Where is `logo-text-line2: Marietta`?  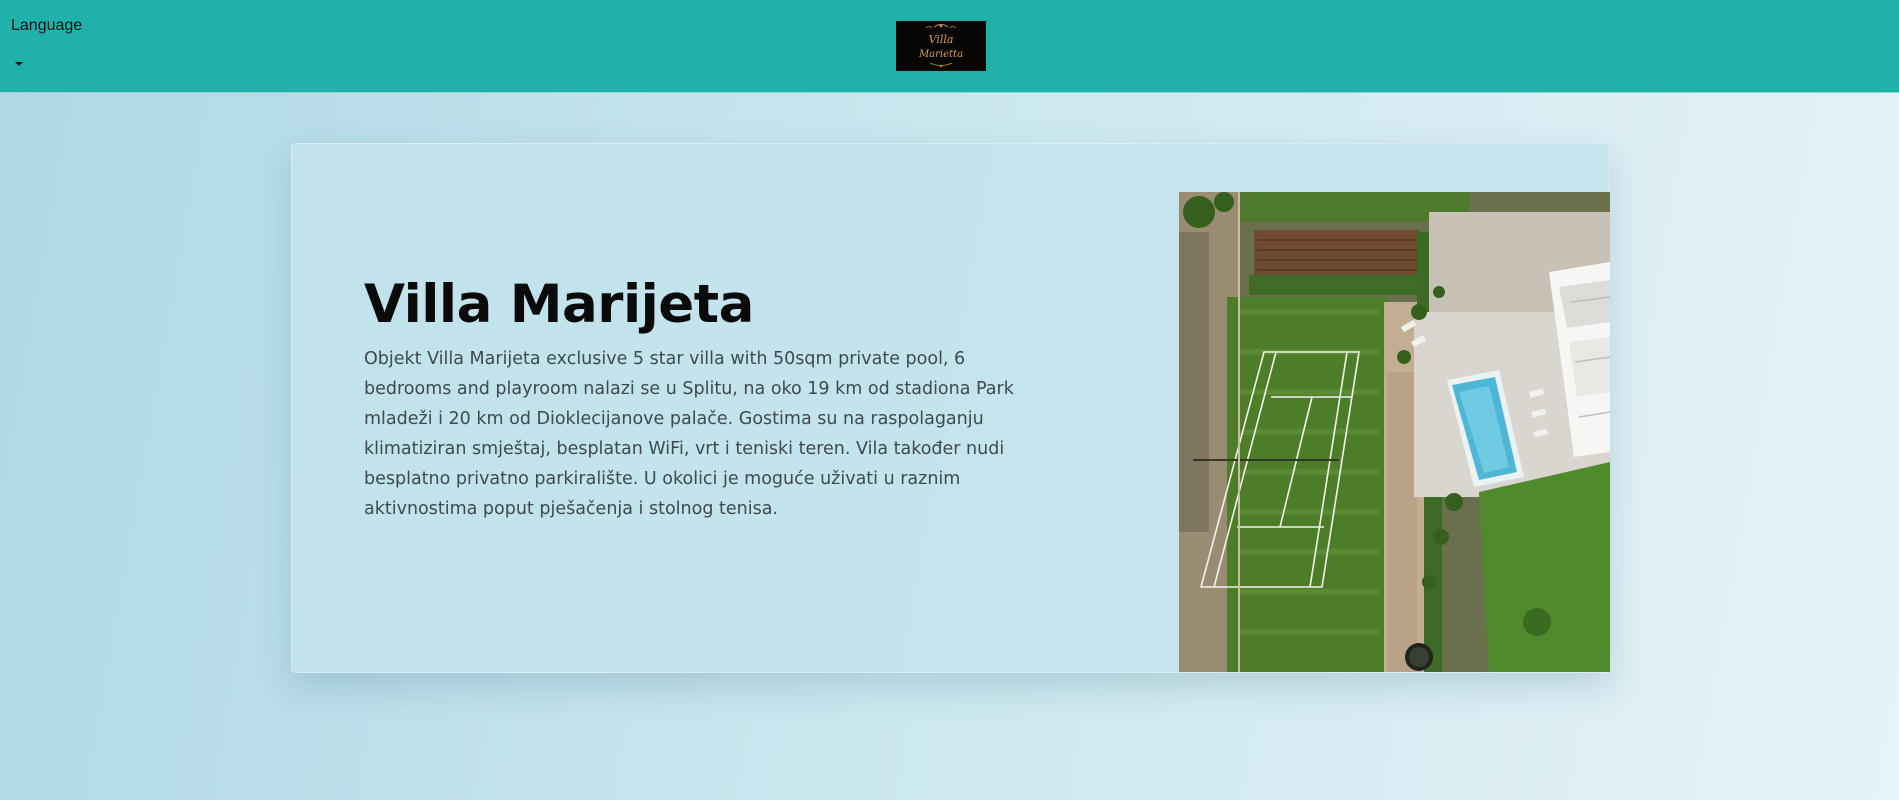
logo-text-line2: Marietta is located at coordinates (940, 54).